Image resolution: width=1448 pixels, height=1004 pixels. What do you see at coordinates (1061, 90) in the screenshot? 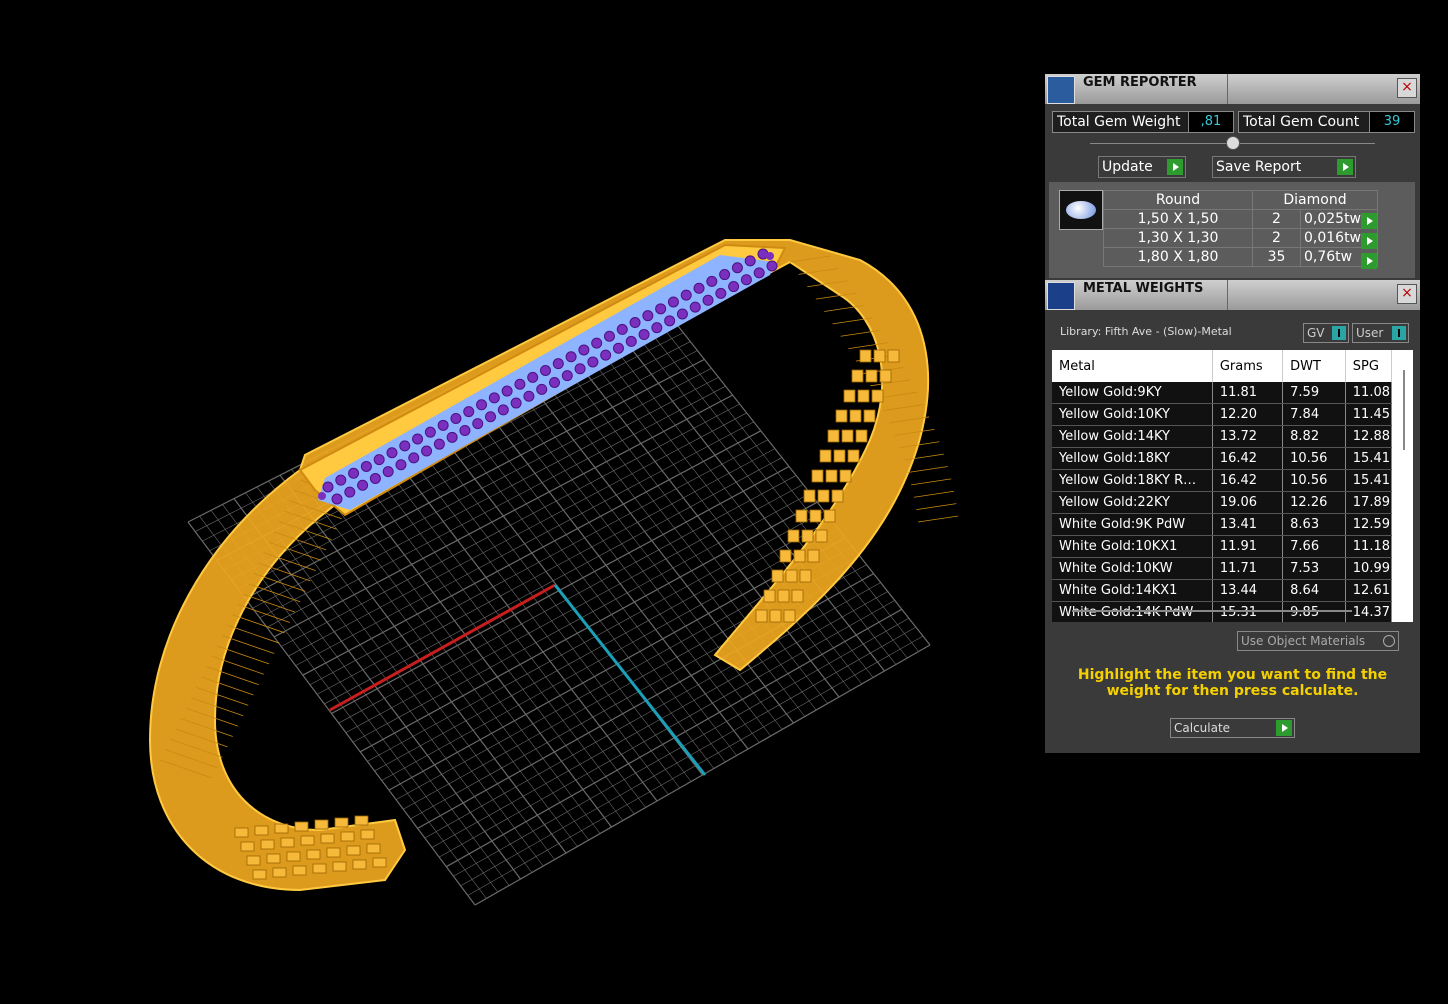
I see `gem-reporter-icon` at bounding box center [1061, 90].